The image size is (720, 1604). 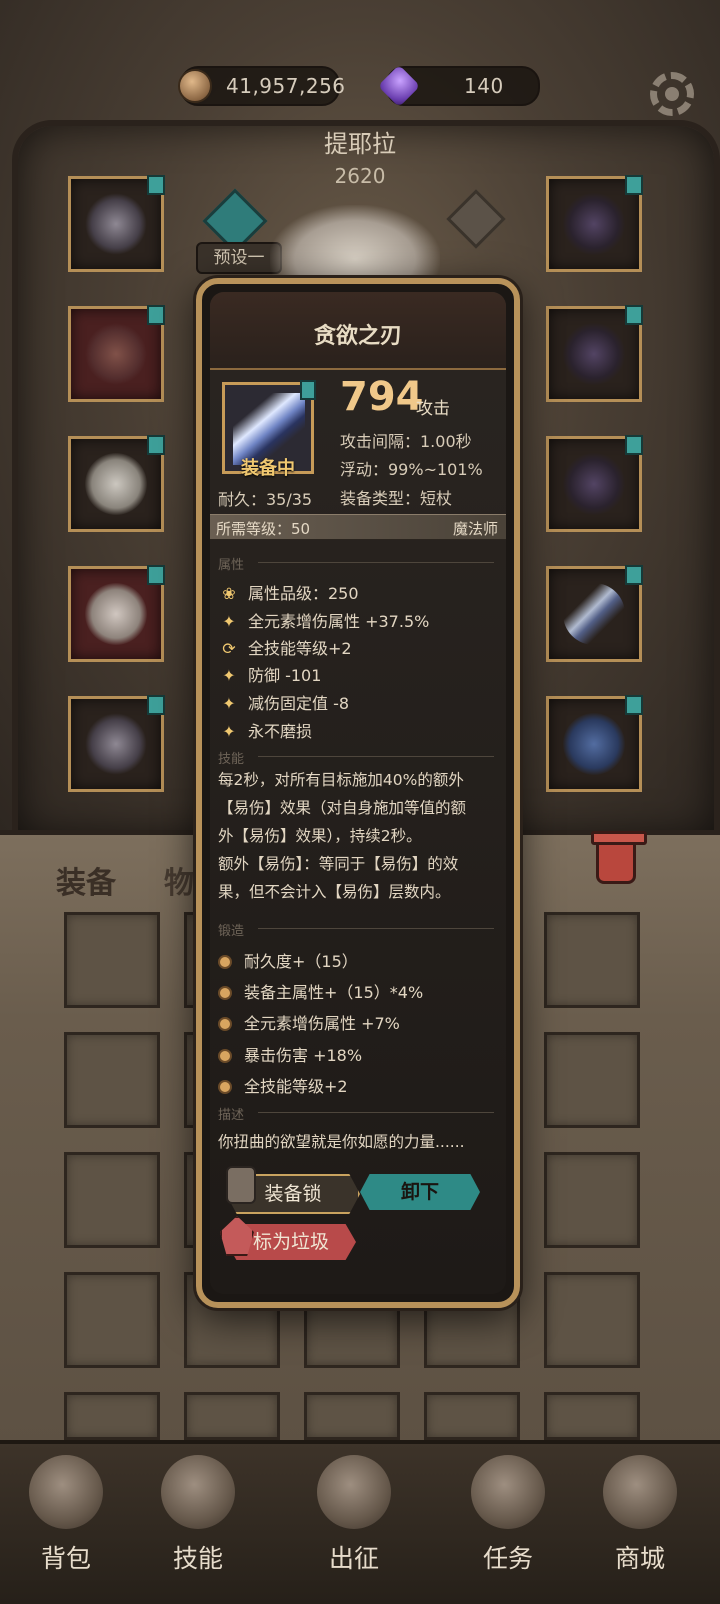 I want to click on shop-icon, so click(x=640, y=1492).